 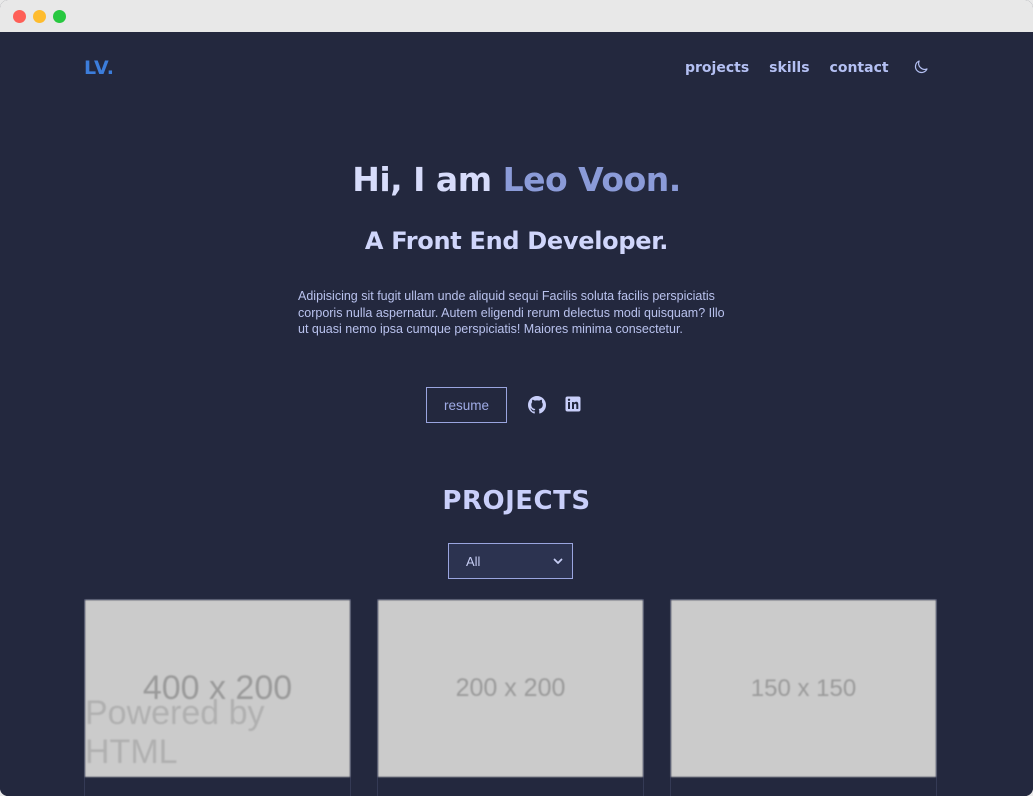 I want to click on powered-by-text: Powered by HTML, so click(x=175, y=732).